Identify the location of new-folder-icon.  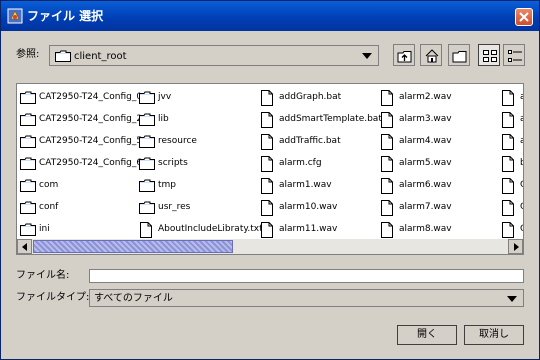
(459, 57).